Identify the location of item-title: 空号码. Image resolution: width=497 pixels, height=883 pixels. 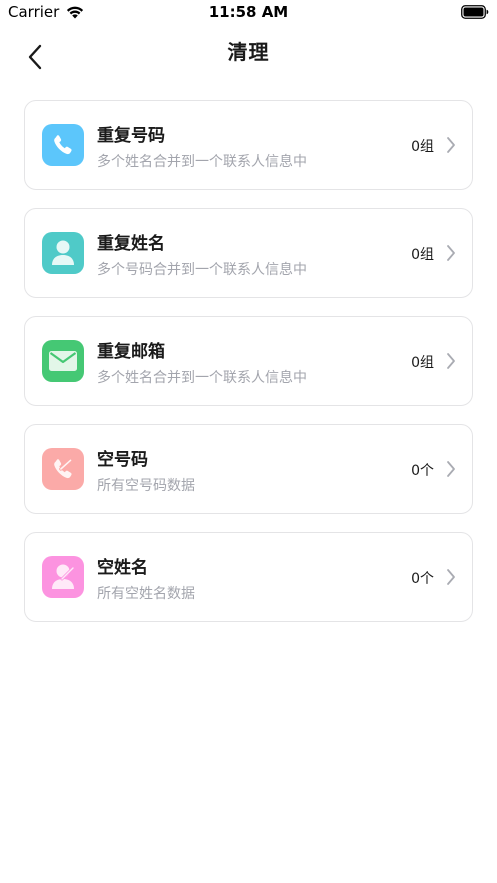
(122, 460).